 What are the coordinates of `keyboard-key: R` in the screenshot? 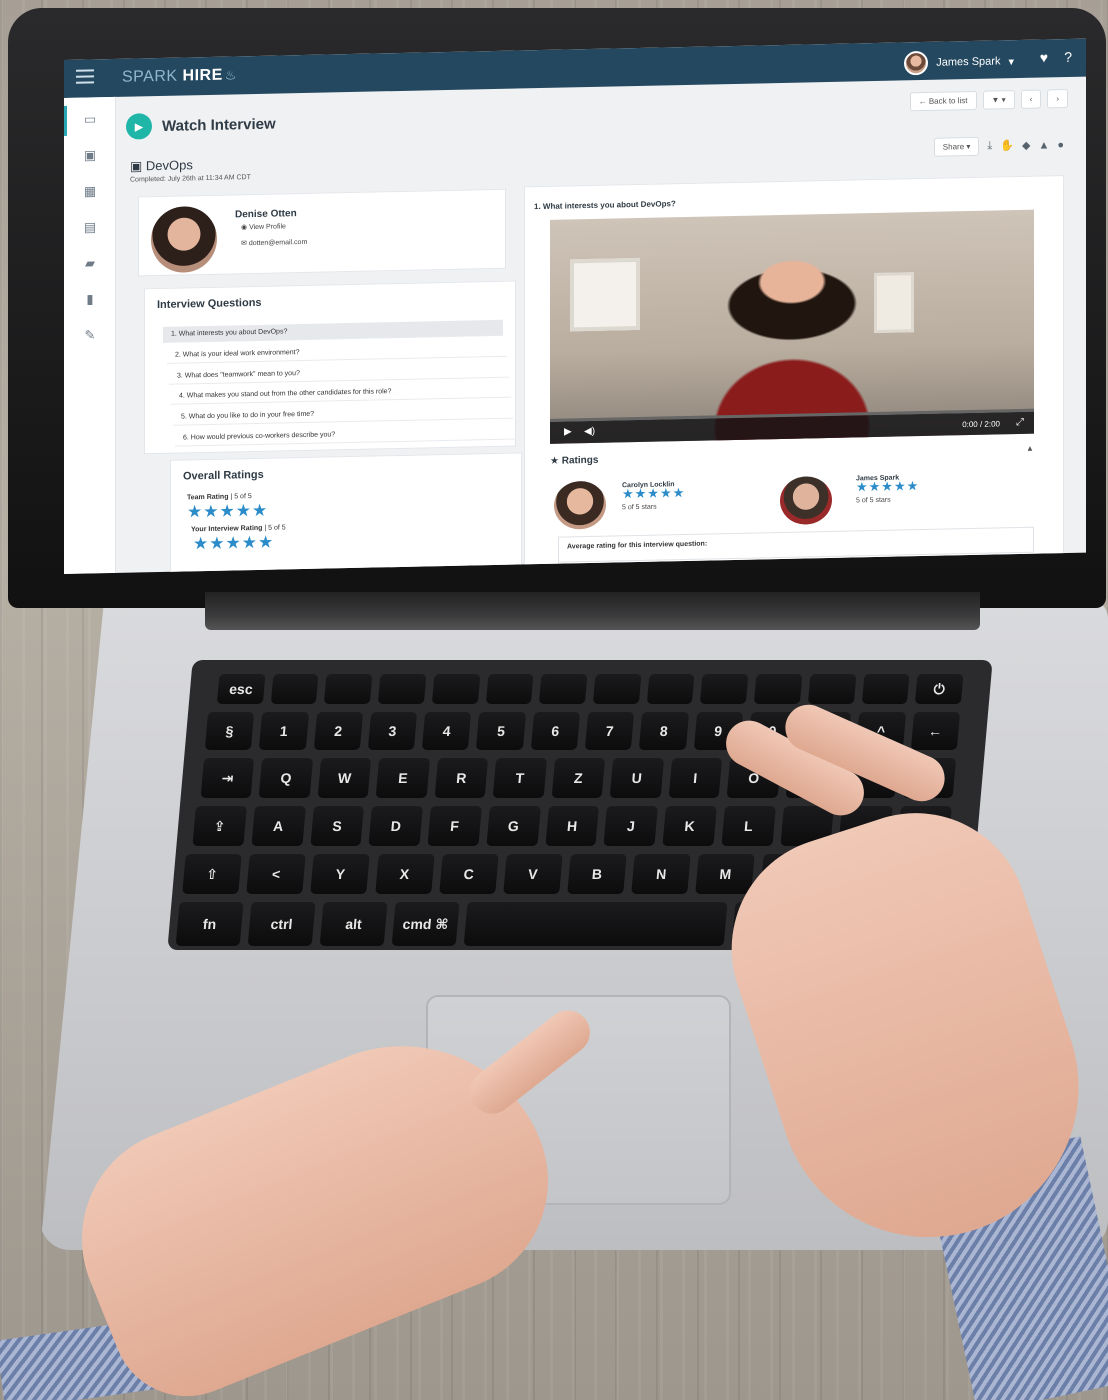 It's located at (461, 778).